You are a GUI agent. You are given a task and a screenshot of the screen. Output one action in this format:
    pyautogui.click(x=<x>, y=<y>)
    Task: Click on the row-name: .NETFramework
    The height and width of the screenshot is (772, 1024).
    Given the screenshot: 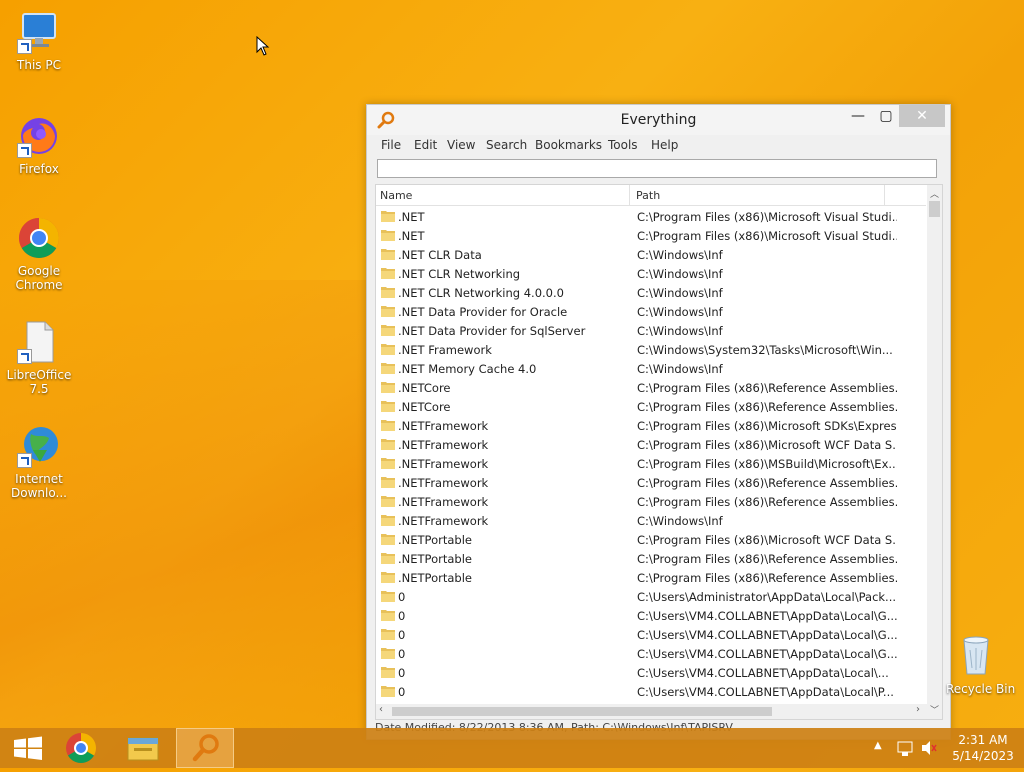 What is the action you would take?
    pyautogui.click(x=443, y=521)
    